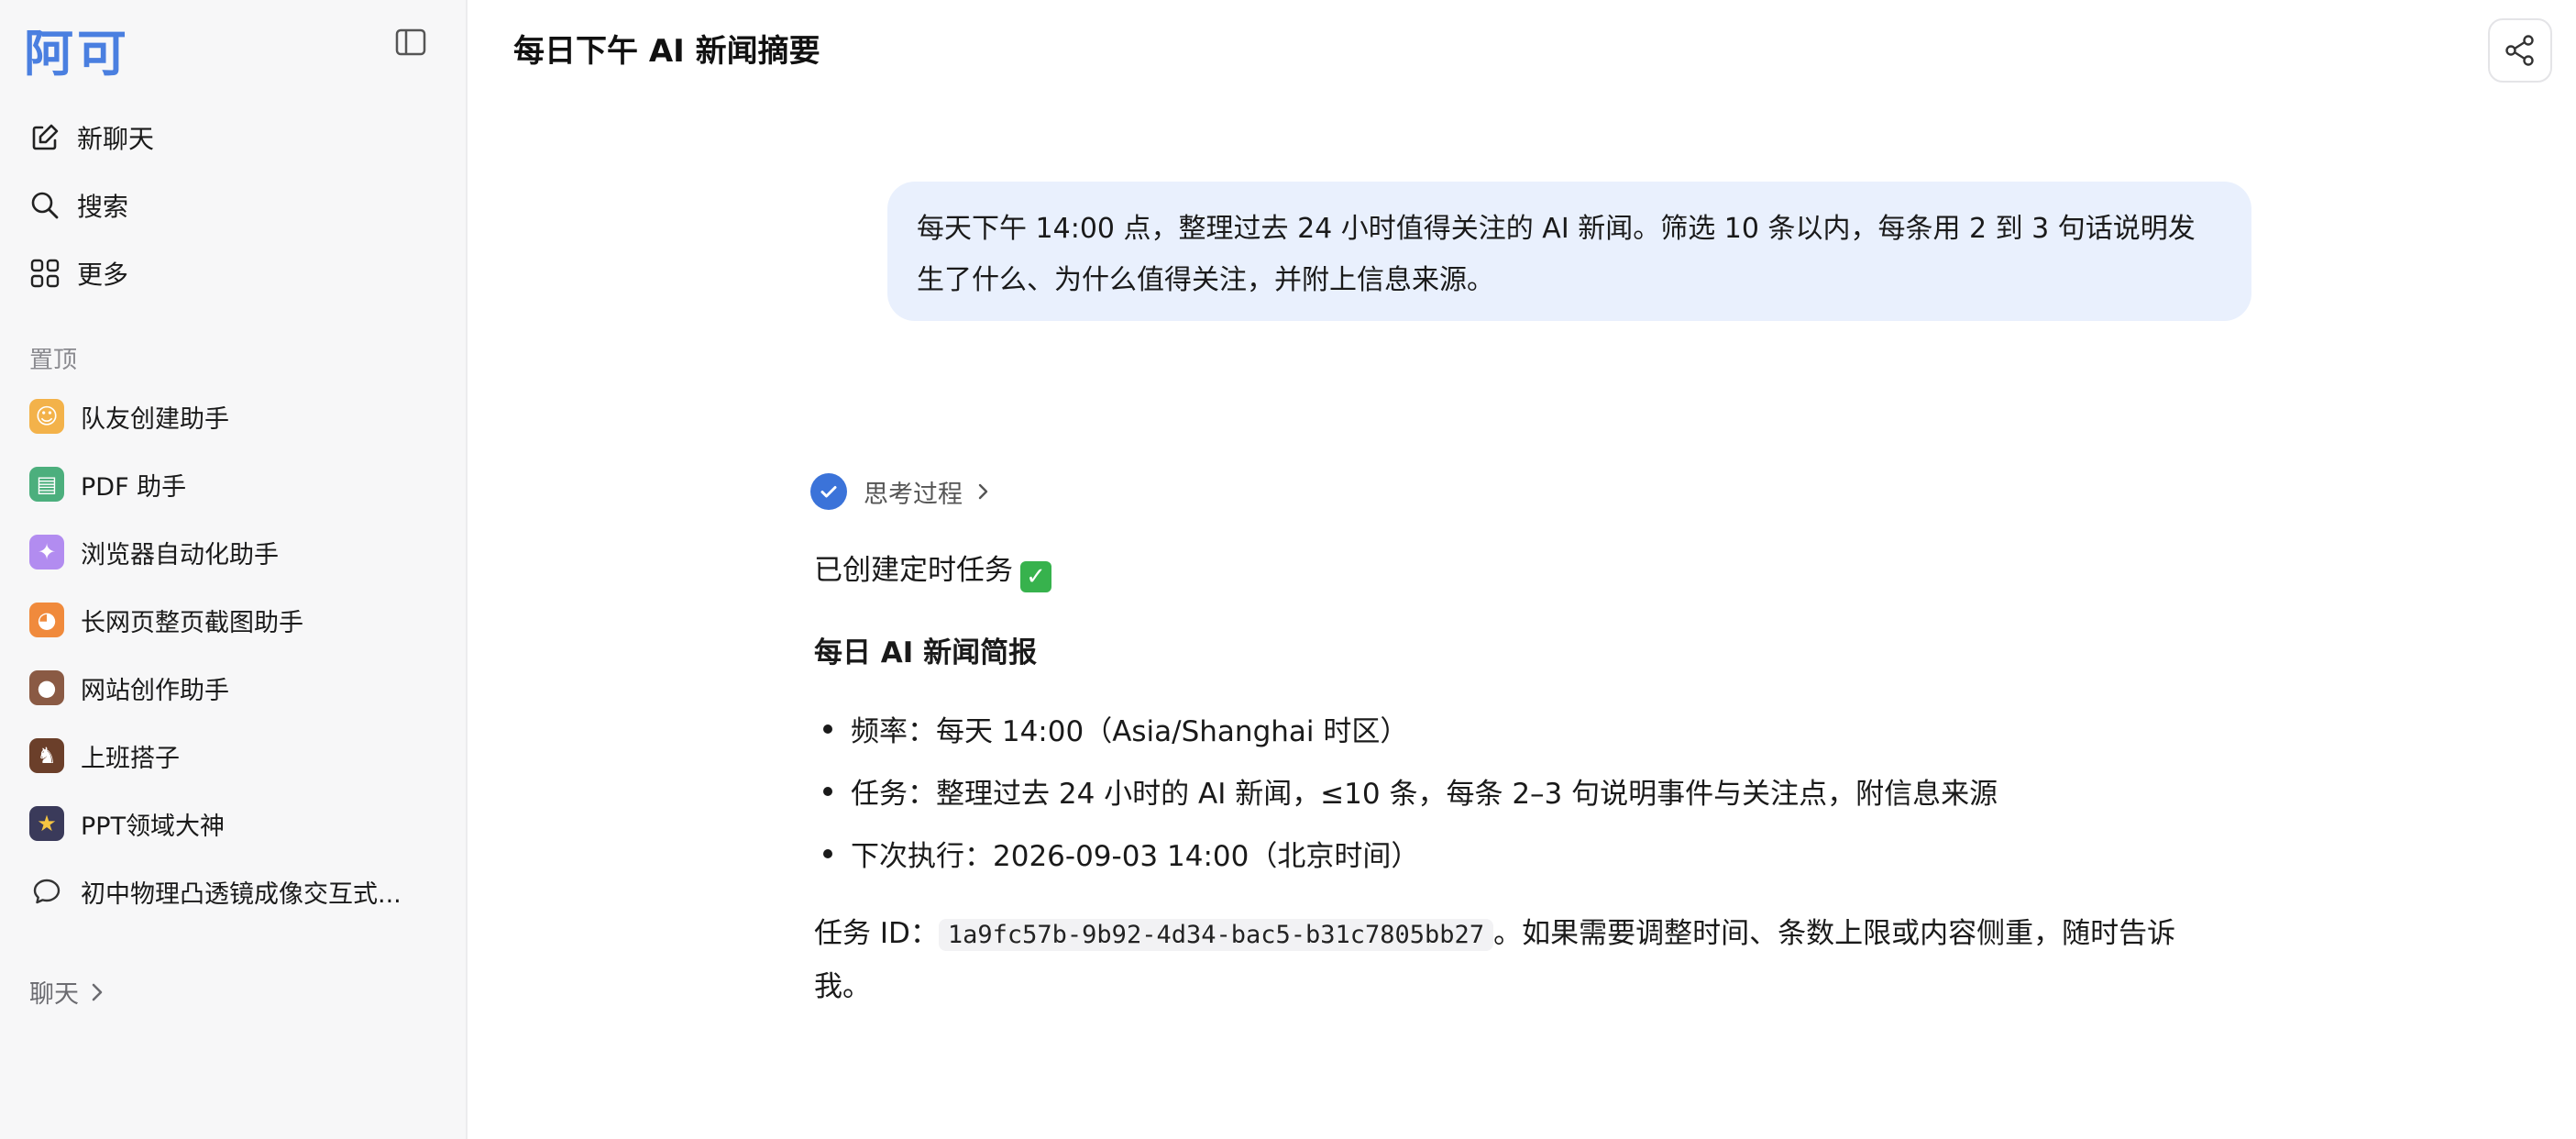  What do you see at coordinates (103, 275) in the screenshot?
I see `nav-label: 更多` at bounding box center [103, 275].